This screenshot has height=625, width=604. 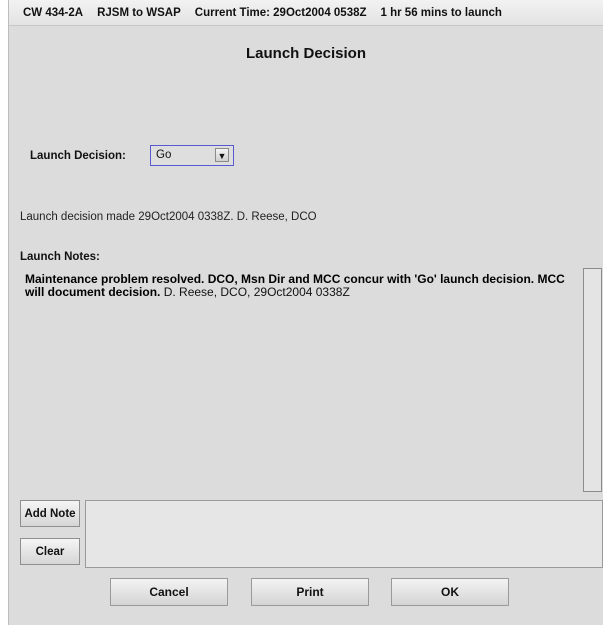 I want to click on launch-countdown: 1 hr 56 mins to launch, so click(x=441, y=12).